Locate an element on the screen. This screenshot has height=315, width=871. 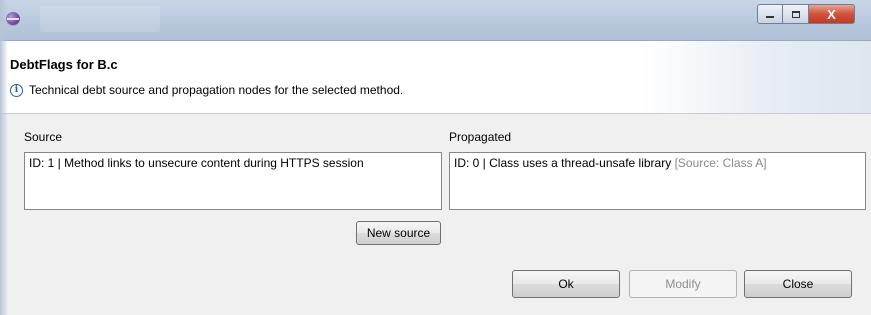
modify-button: Modify is located at coordinates (683, 284).